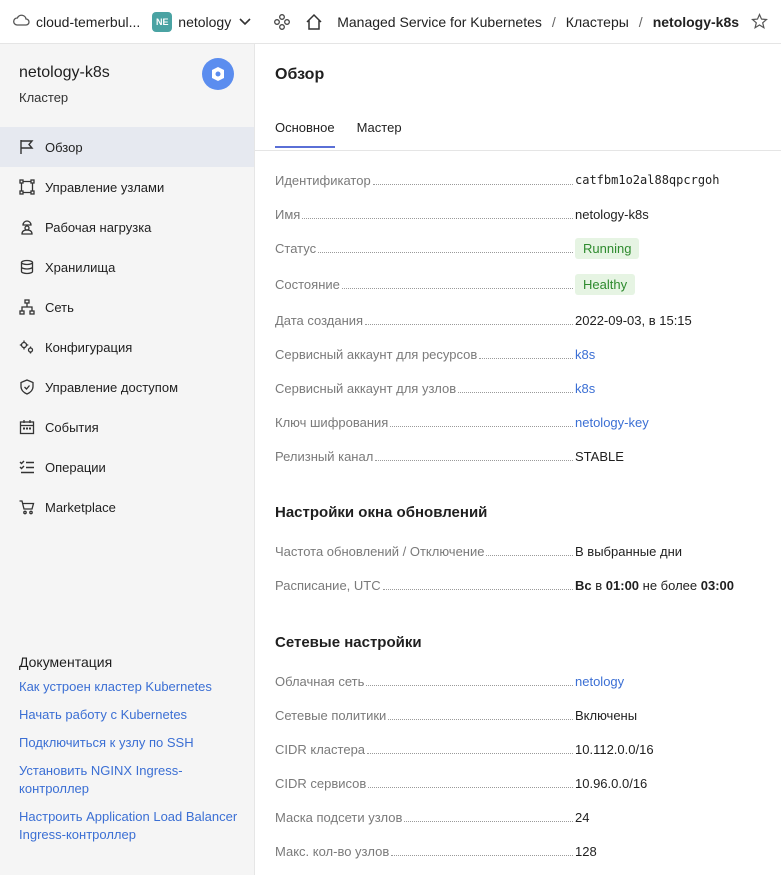 The width and height of the screenshot is (781, 875). What do you see at coordinates (717, 585) in the screenshot?
I see `schedule-duration: 03:00` at bounding box center [717, 585].